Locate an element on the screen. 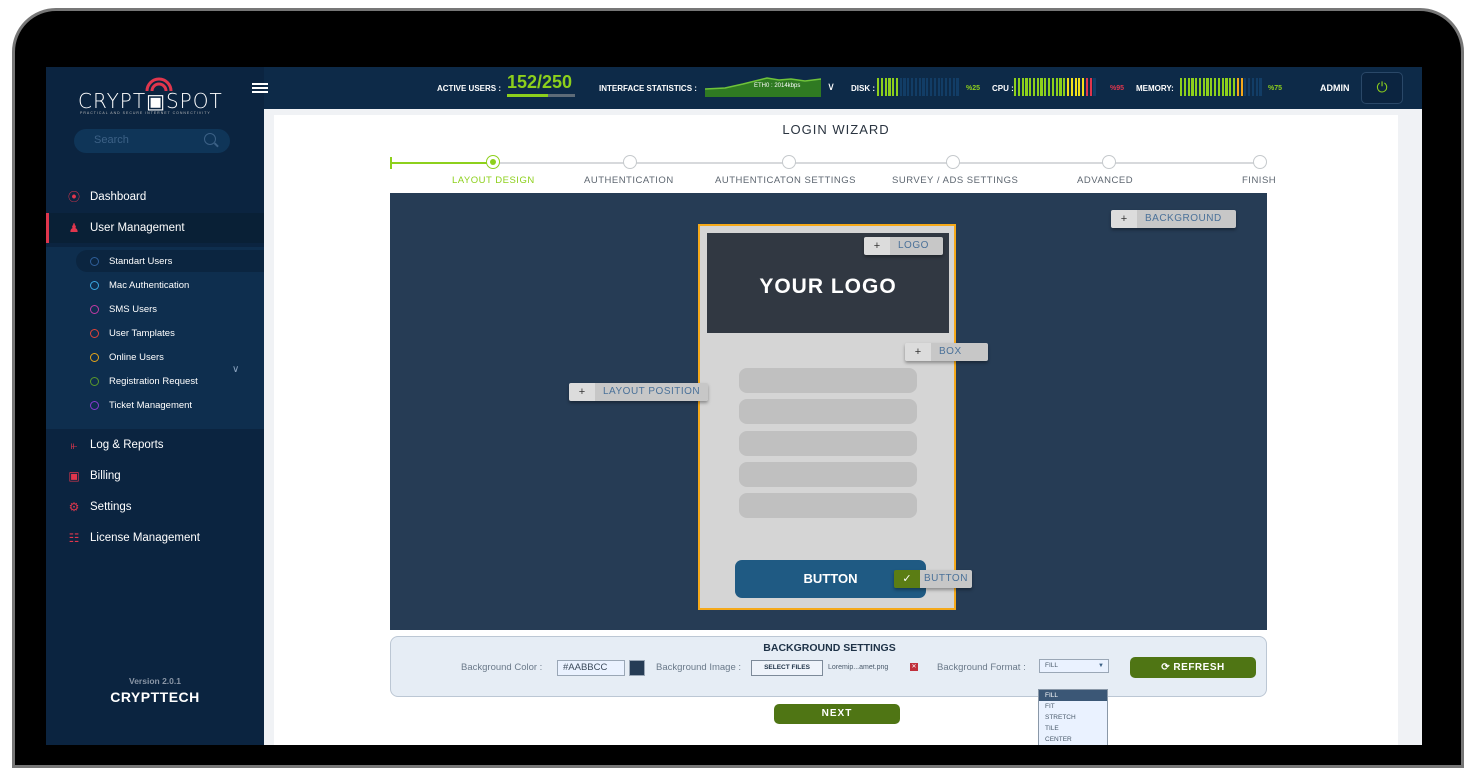 Image resolution: width=1475 pixels, height=768 pixels. logo-tag: + LOGO is located at coordinates (903, 246).